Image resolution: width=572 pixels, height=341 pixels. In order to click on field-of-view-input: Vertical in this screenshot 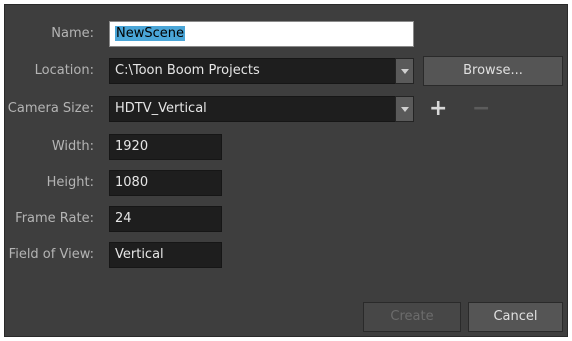, I will do `click(165, 255)`.